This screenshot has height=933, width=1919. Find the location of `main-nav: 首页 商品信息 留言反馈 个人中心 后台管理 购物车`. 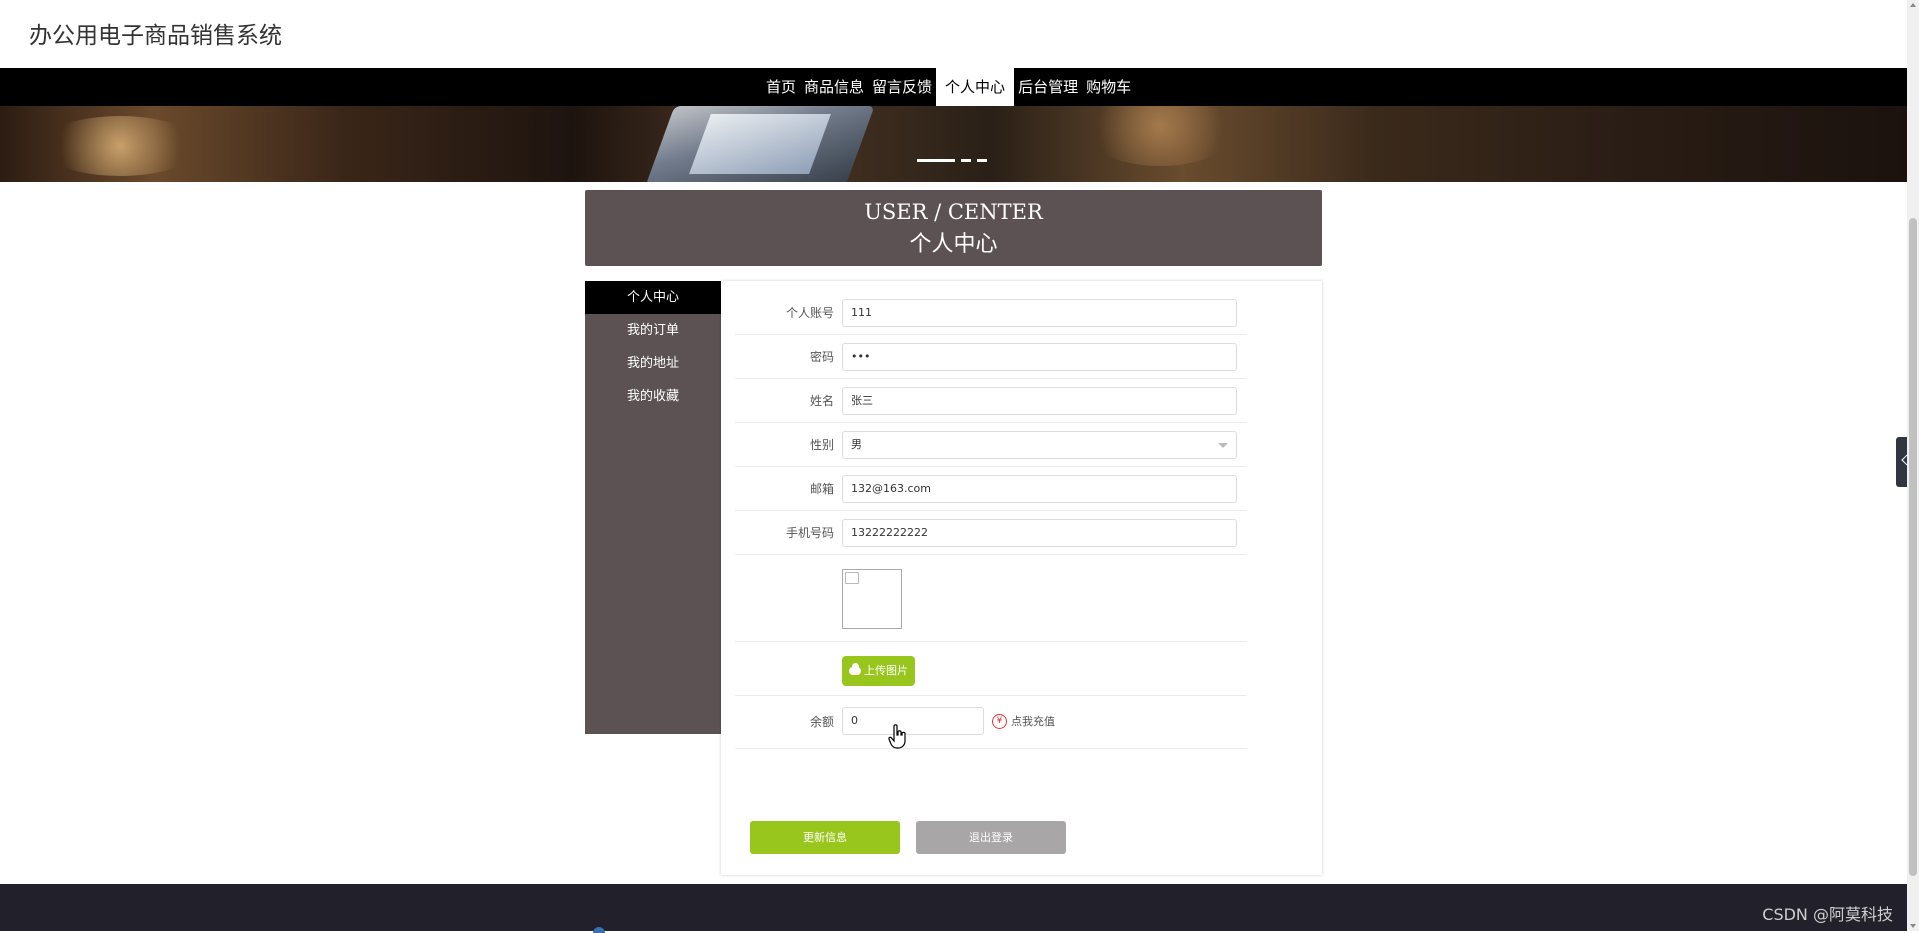

main-nav: 首页 商品信息 留言反馈 个人中心 后台管理 购物车 is located at coordinates (953, 87).